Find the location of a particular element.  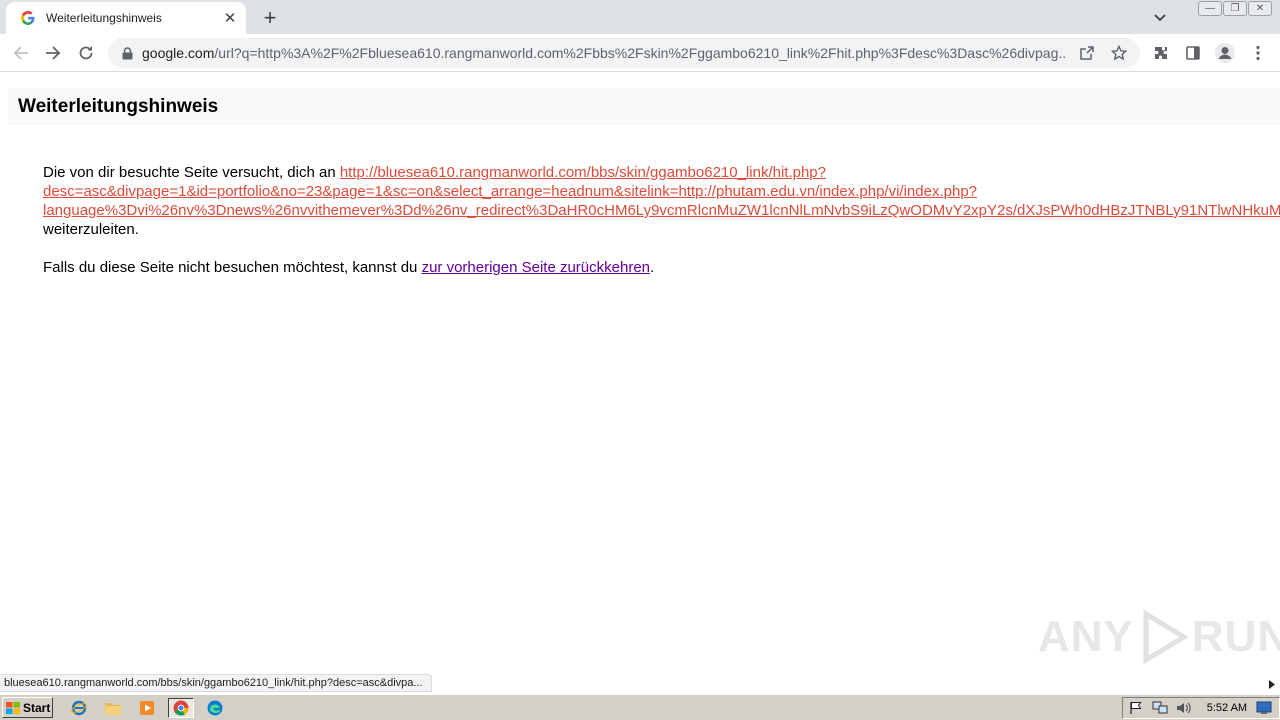

tab-close-icon: ✕ is located at coordinates (230, 18).